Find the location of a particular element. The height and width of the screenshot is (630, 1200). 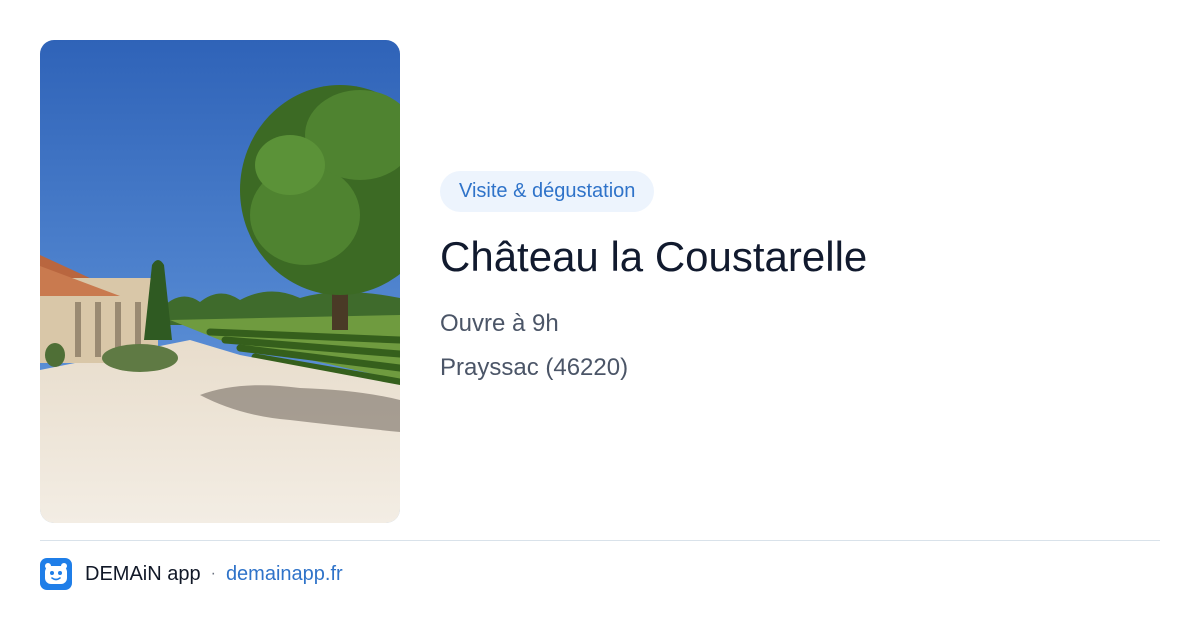

venue-location: Prayssac (46220) is located at coordinates (534, 367).